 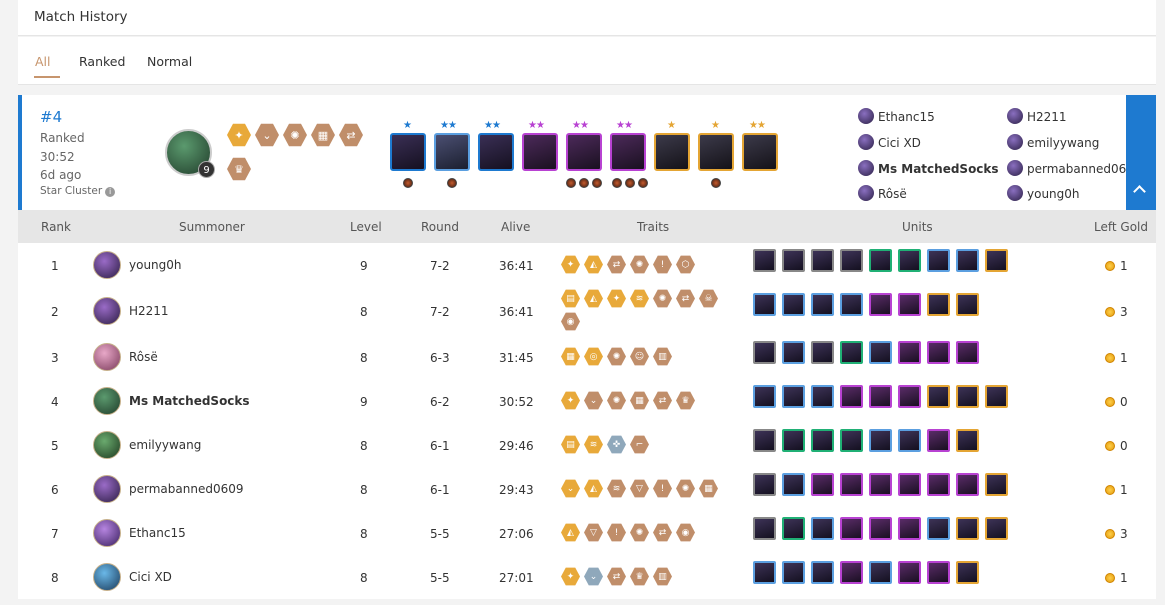 I want to click on summoner-name: permabanned0609, so click(x=186, y=489).